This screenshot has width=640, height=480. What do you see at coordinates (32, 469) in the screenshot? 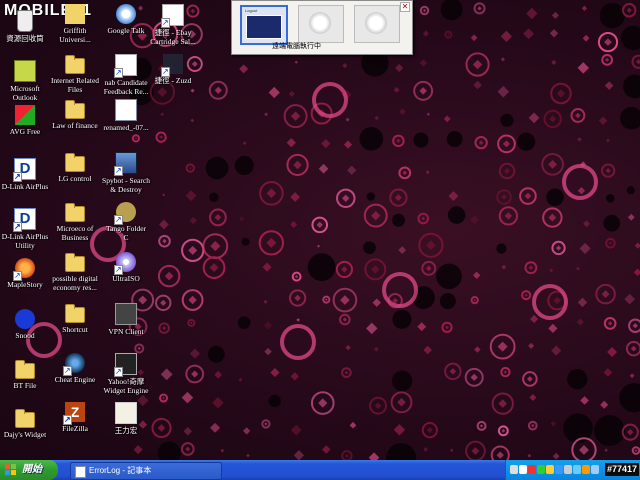
I see `start-label: 開始` at bounding box center [32, 469].